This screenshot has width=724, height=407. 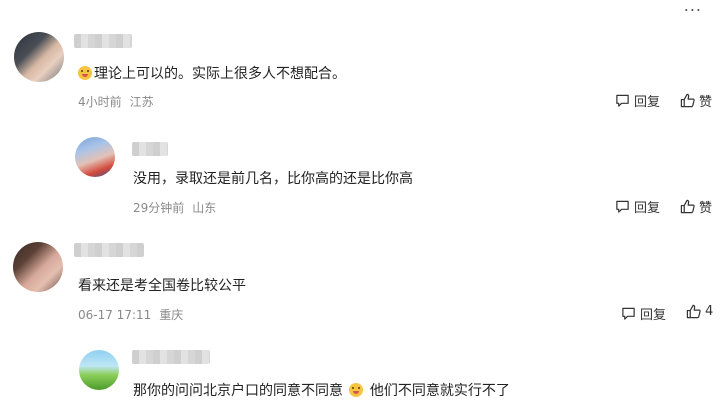 What do you see at coordinates (212, 73) in the screenshot?
I see `comment-text: 理论上可以的。实际上很多人不想配合。` at bounding box center [212, 73].